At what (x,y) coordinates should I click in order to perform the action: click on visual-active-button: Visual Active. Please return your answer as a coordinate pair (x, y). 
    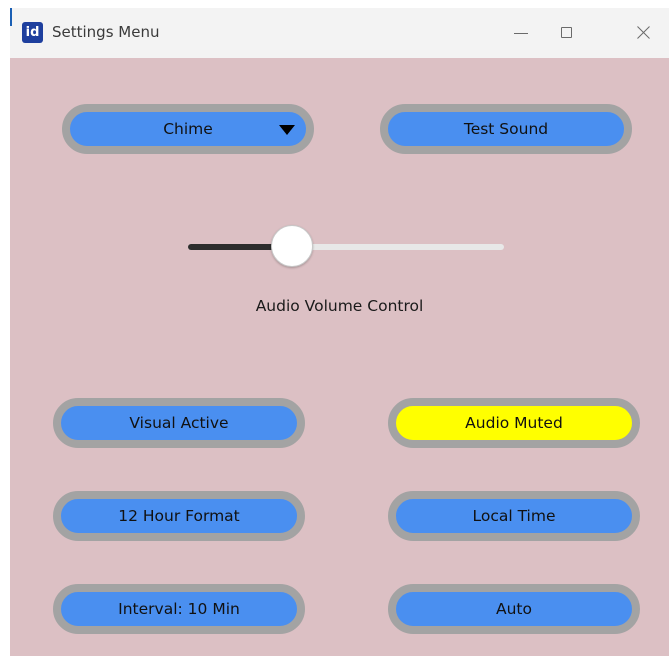
    Looking at the image, I should click on (179, 423).